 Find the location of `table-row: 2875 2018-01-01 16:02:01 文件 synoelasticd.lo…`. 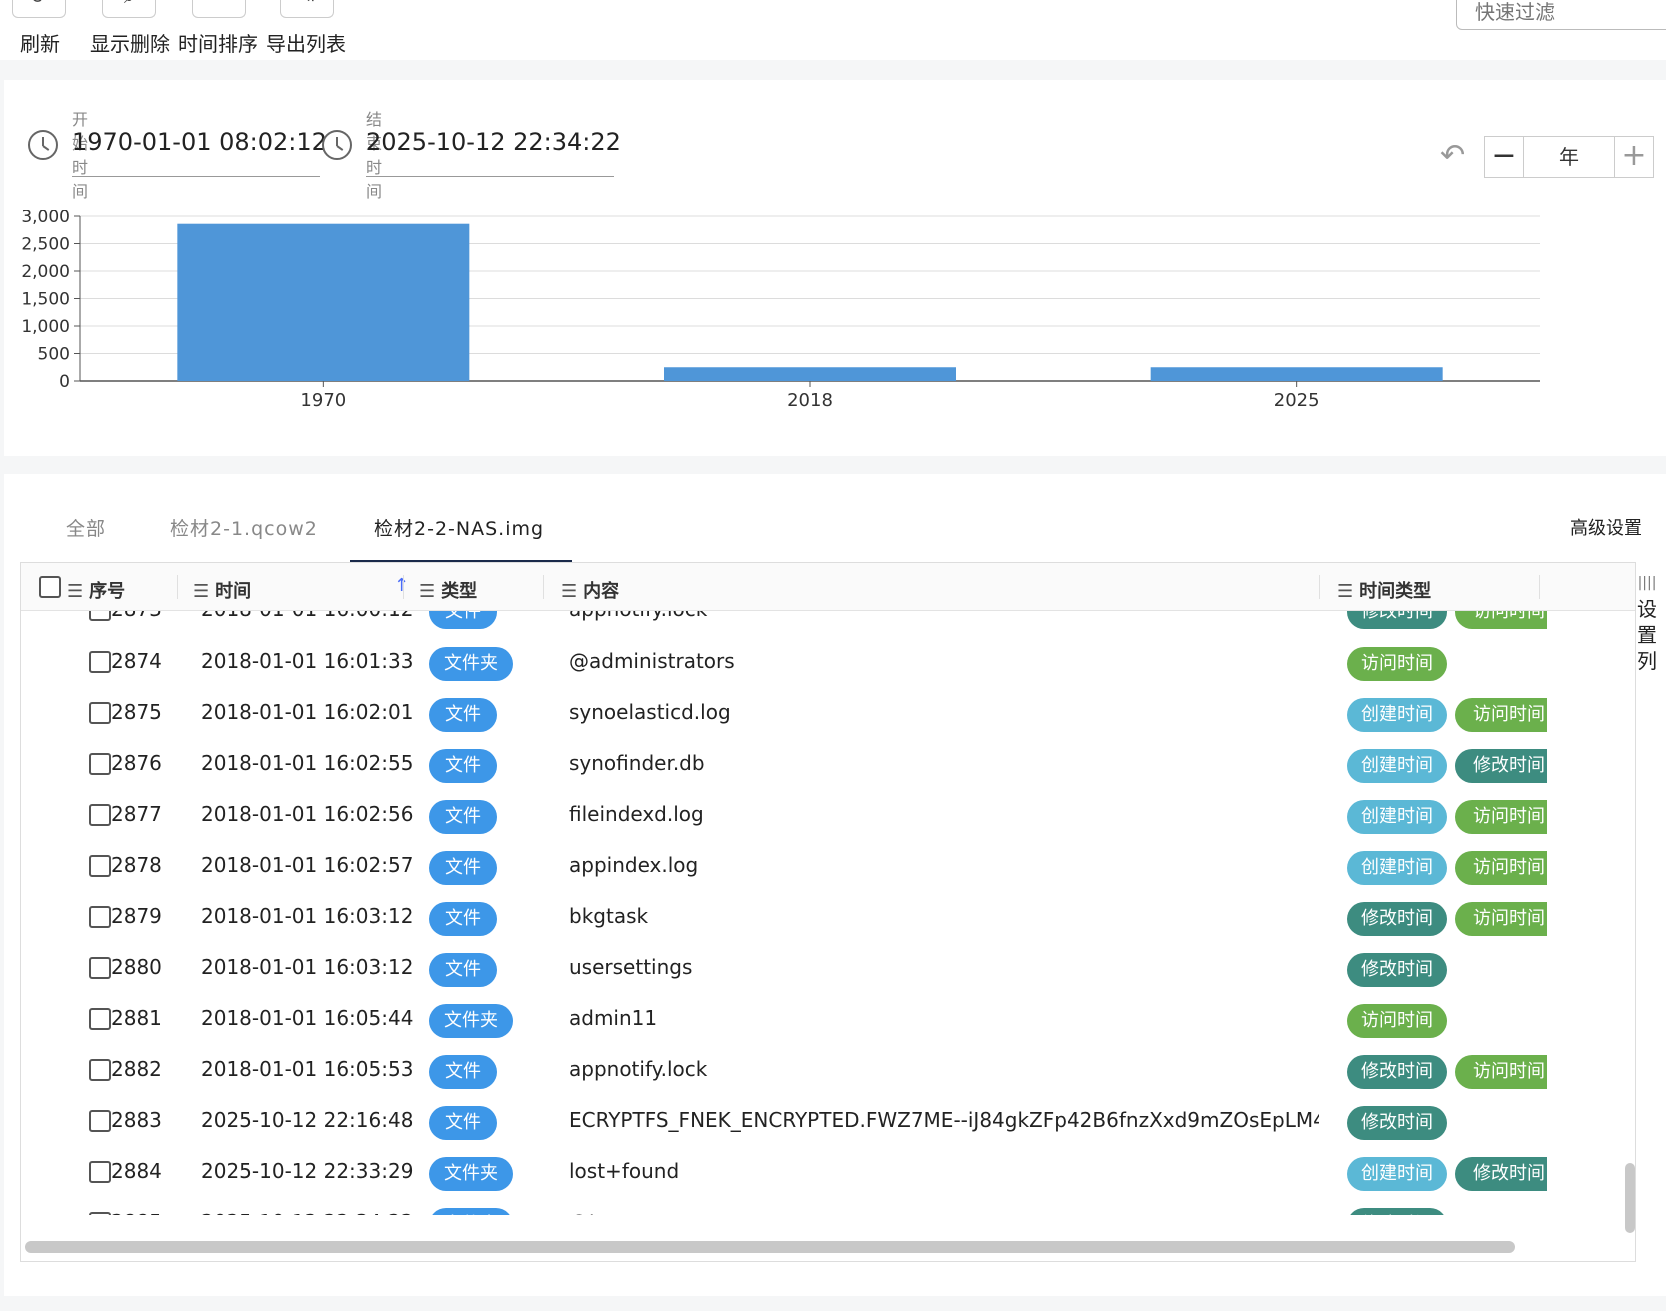

table-row: 2875 2018-01-01 16:02:01 文件 synoelasticd.lo… is located at coordinates (823, 713).